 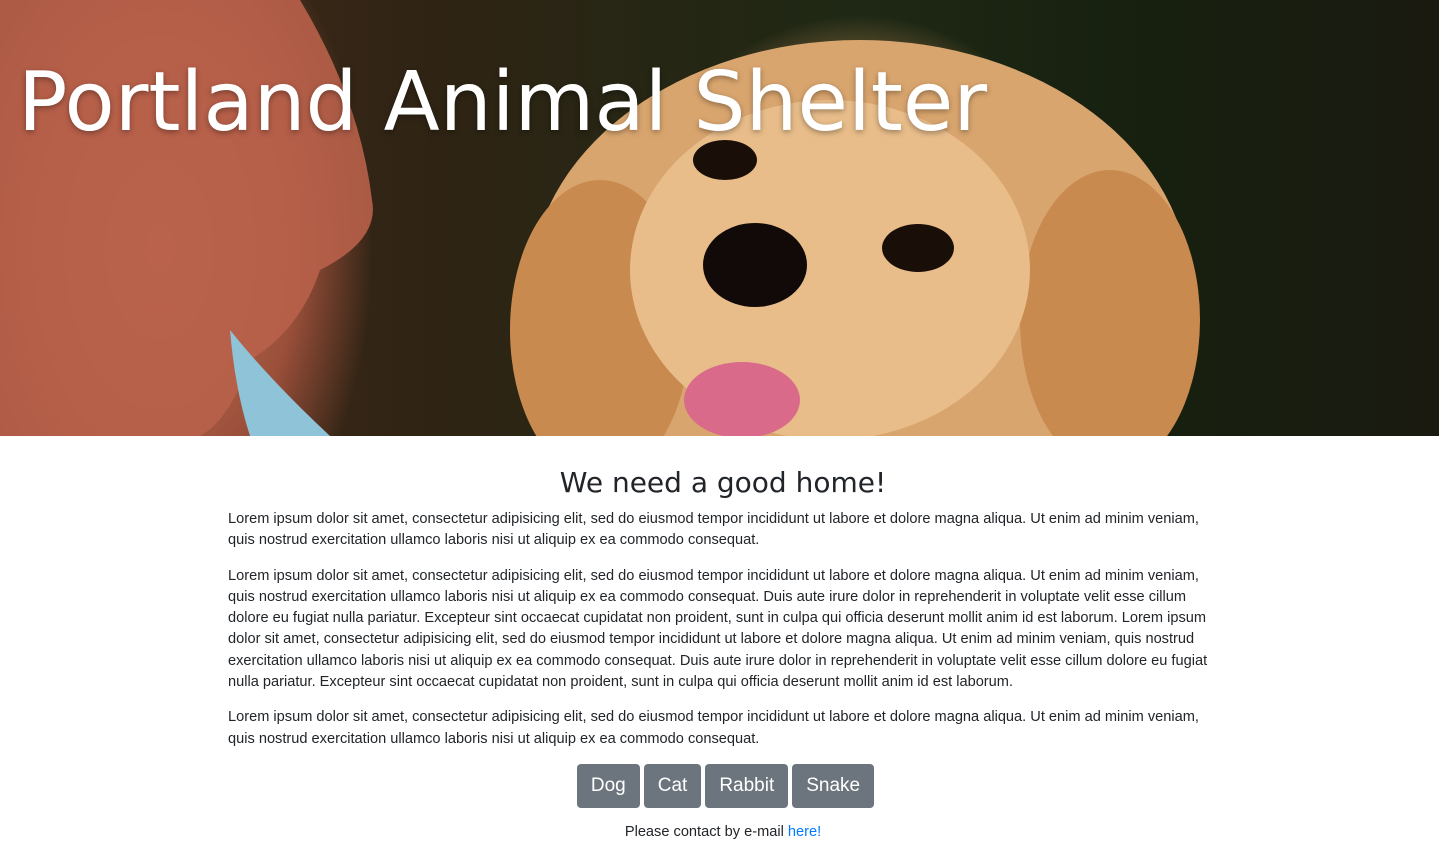 I want to click on cat-button: Cat, so click(x=672, y=785).